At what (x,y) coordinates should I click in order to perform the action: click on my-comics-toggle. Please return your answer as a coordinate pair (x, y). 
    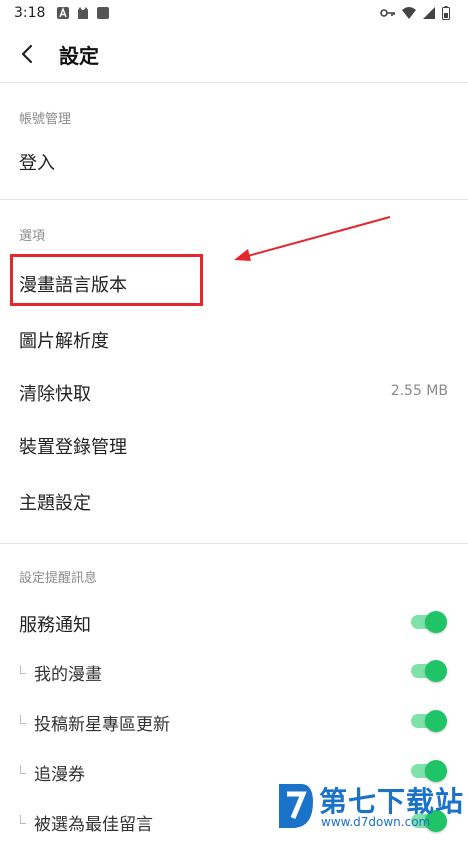
    Looking at the image, I should click on (429, 671).